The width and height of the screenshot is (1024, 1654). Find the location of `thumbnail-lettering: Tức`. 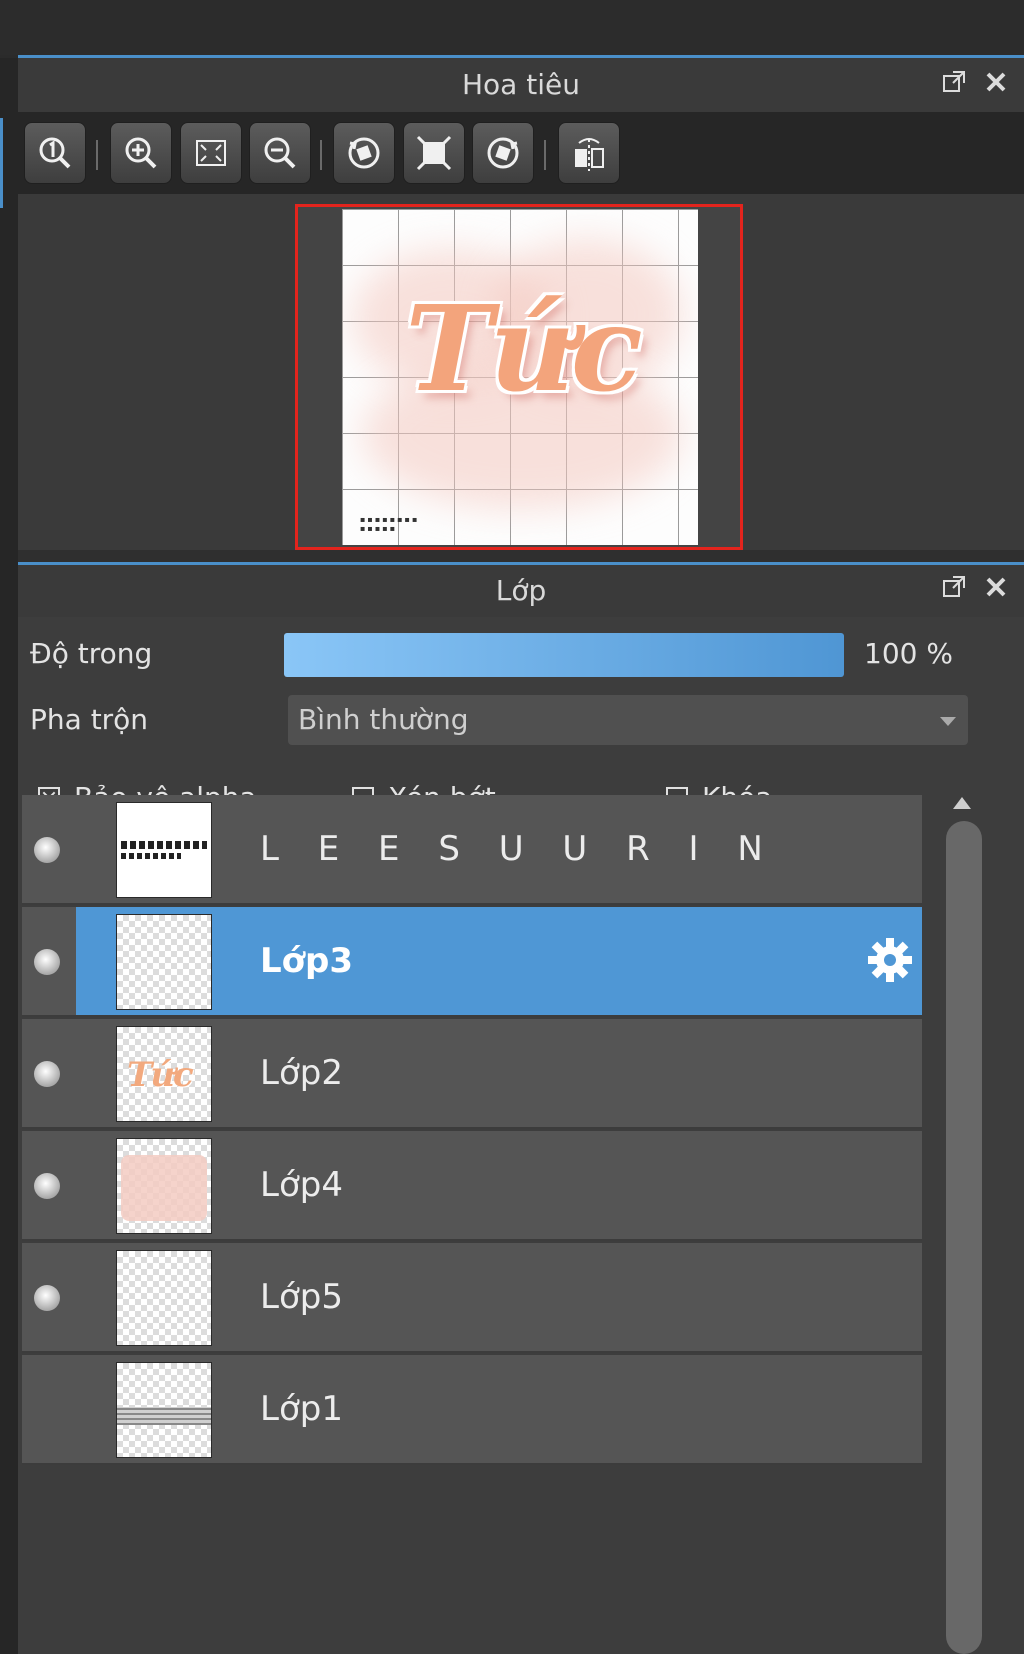

thumbnail-lettering: Tức is located at coordinates (160, 1075).